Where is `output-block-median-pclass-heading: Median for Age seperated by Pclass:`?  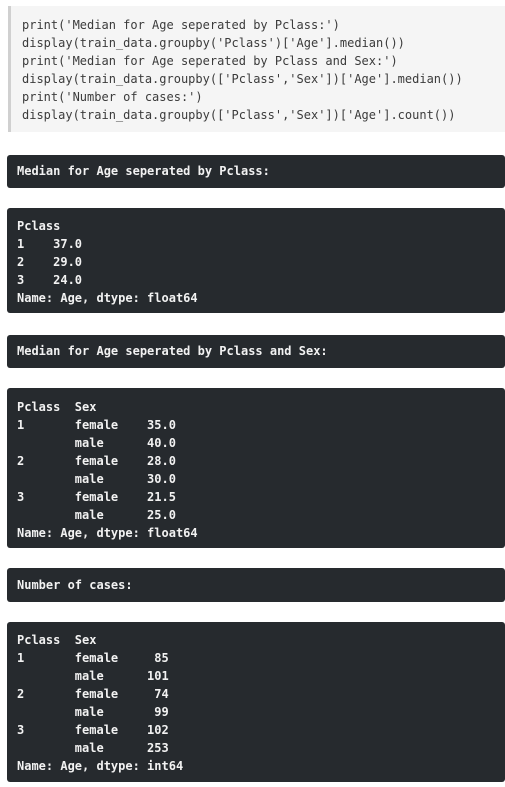
output-block-median-pclass-heading: Median for Age seperated by Pclass: is located at coordinates (256, 171).